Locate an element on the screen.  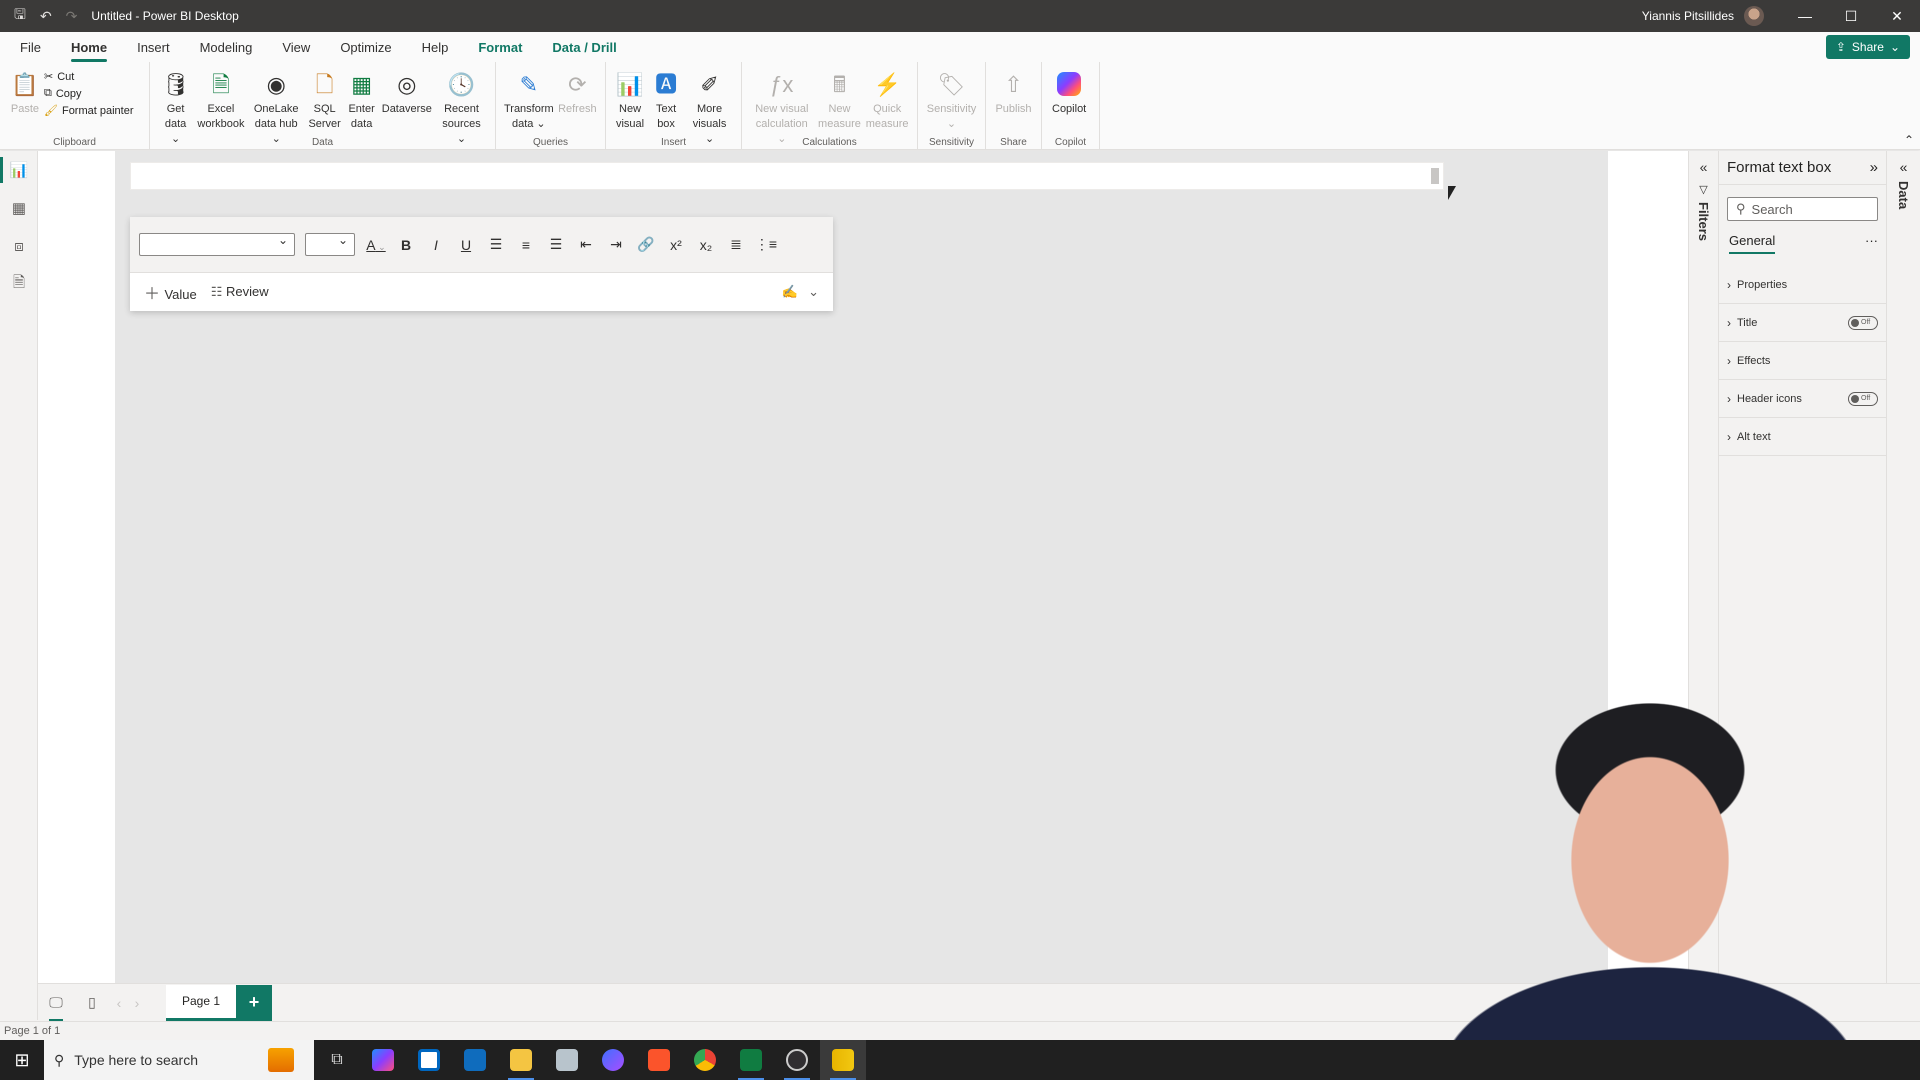
spell-check-icon: ✍ is located at coordinates (790, 292).